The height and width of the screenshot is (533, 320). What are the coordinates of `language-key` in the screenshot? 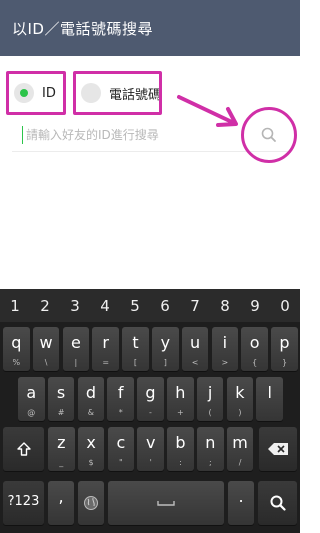 It's located at (91, 503).